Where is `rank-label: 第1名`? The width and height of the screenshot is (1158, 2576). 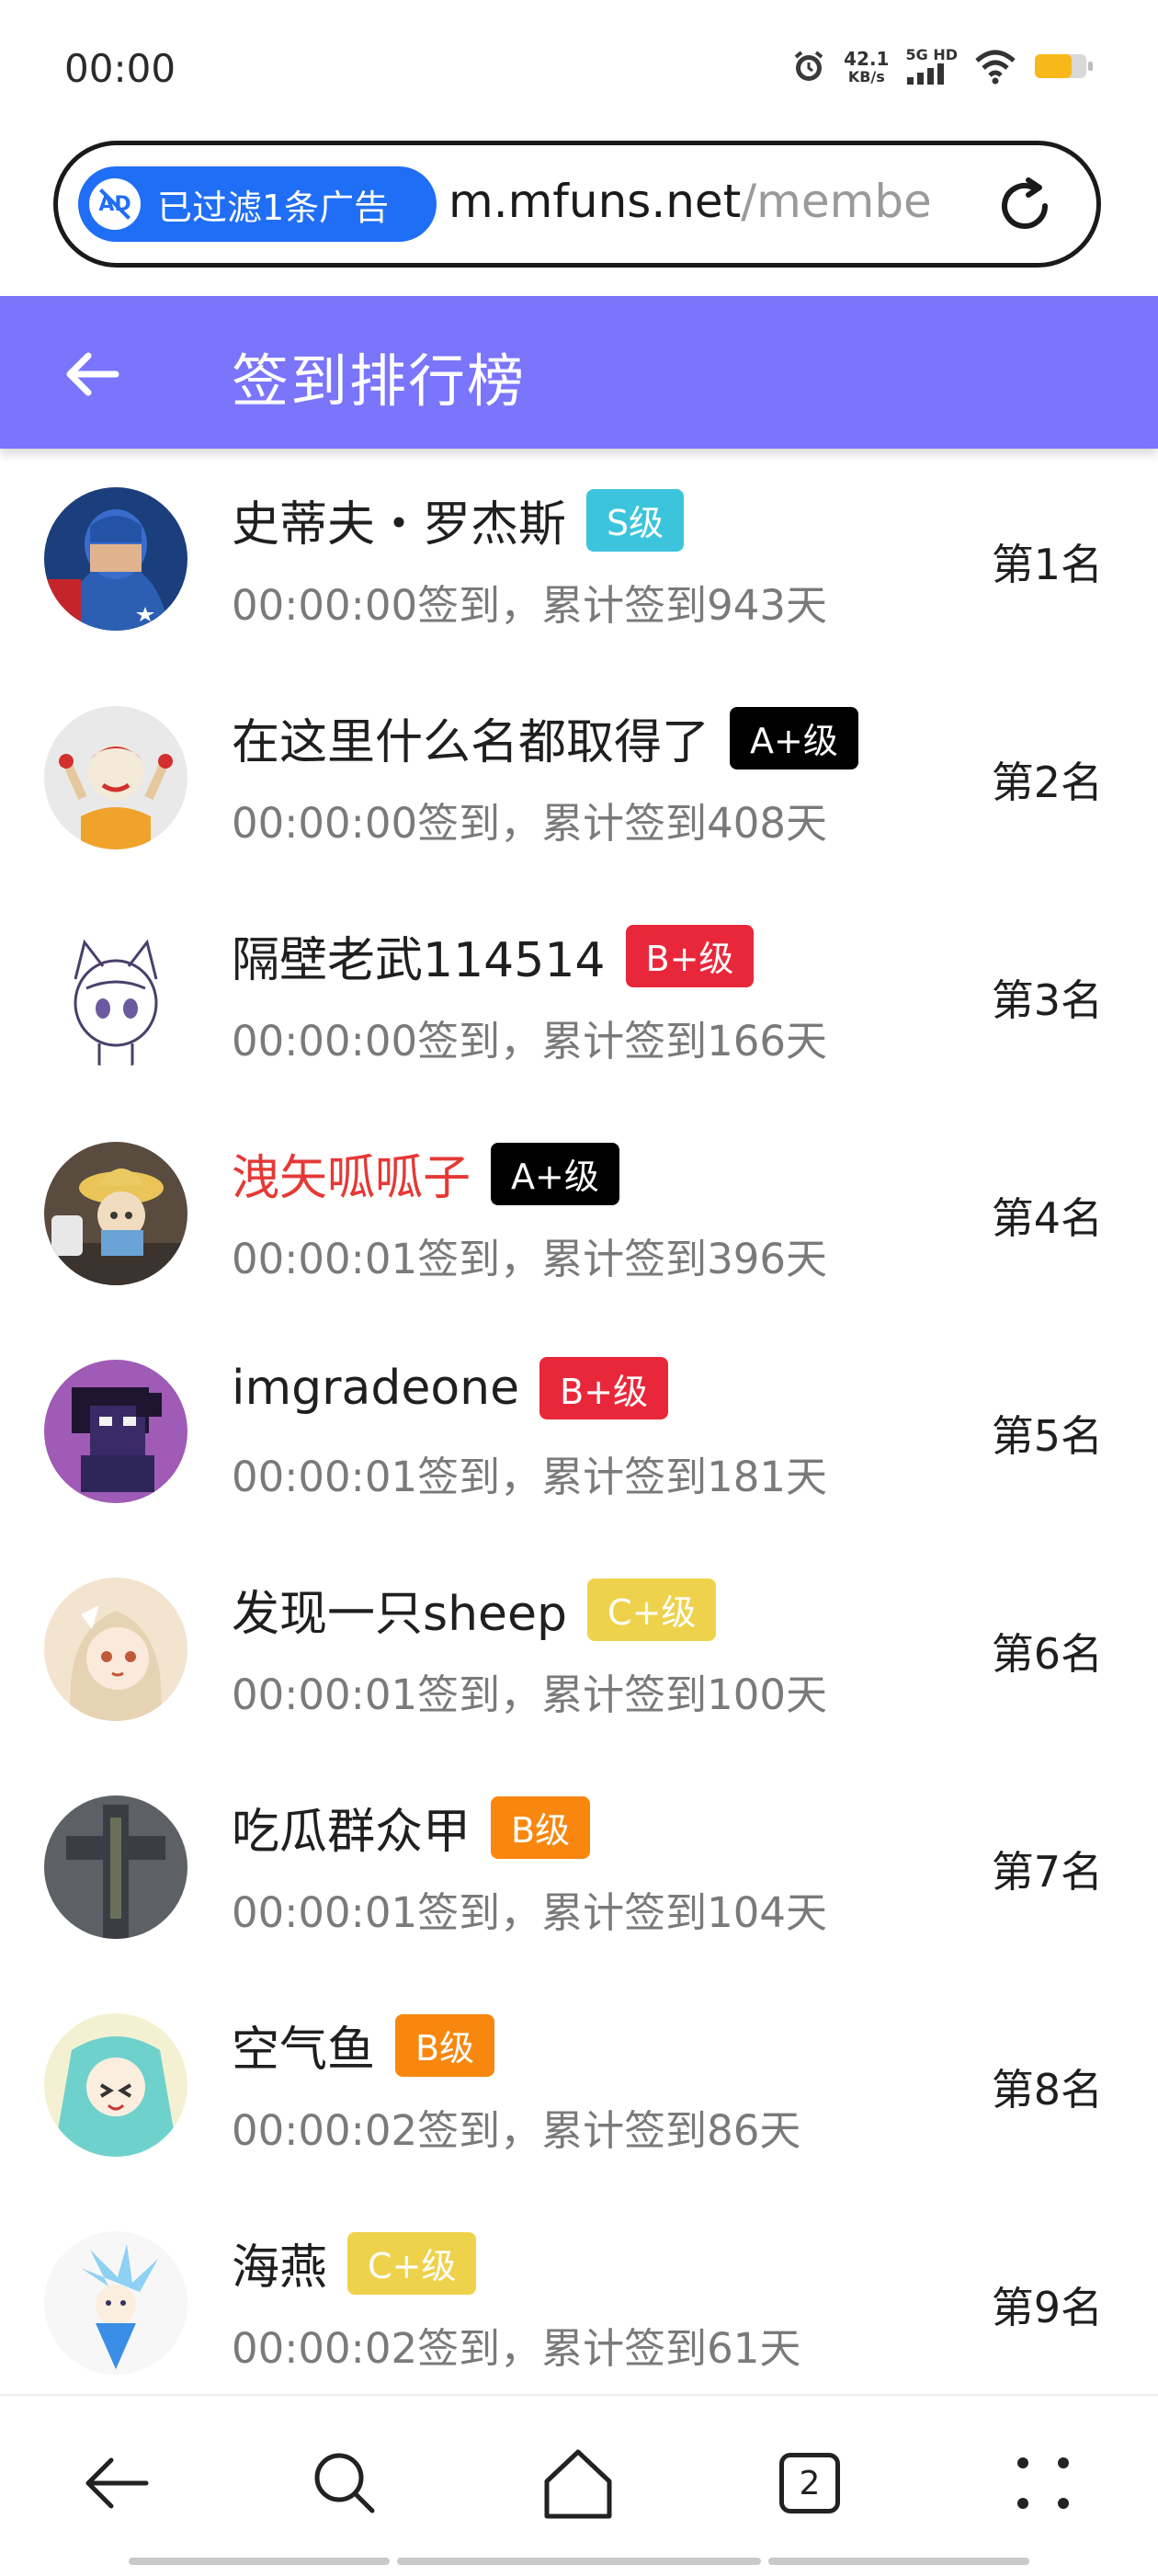
rank-label: 第1名 is located at coordinates (1047, 564).